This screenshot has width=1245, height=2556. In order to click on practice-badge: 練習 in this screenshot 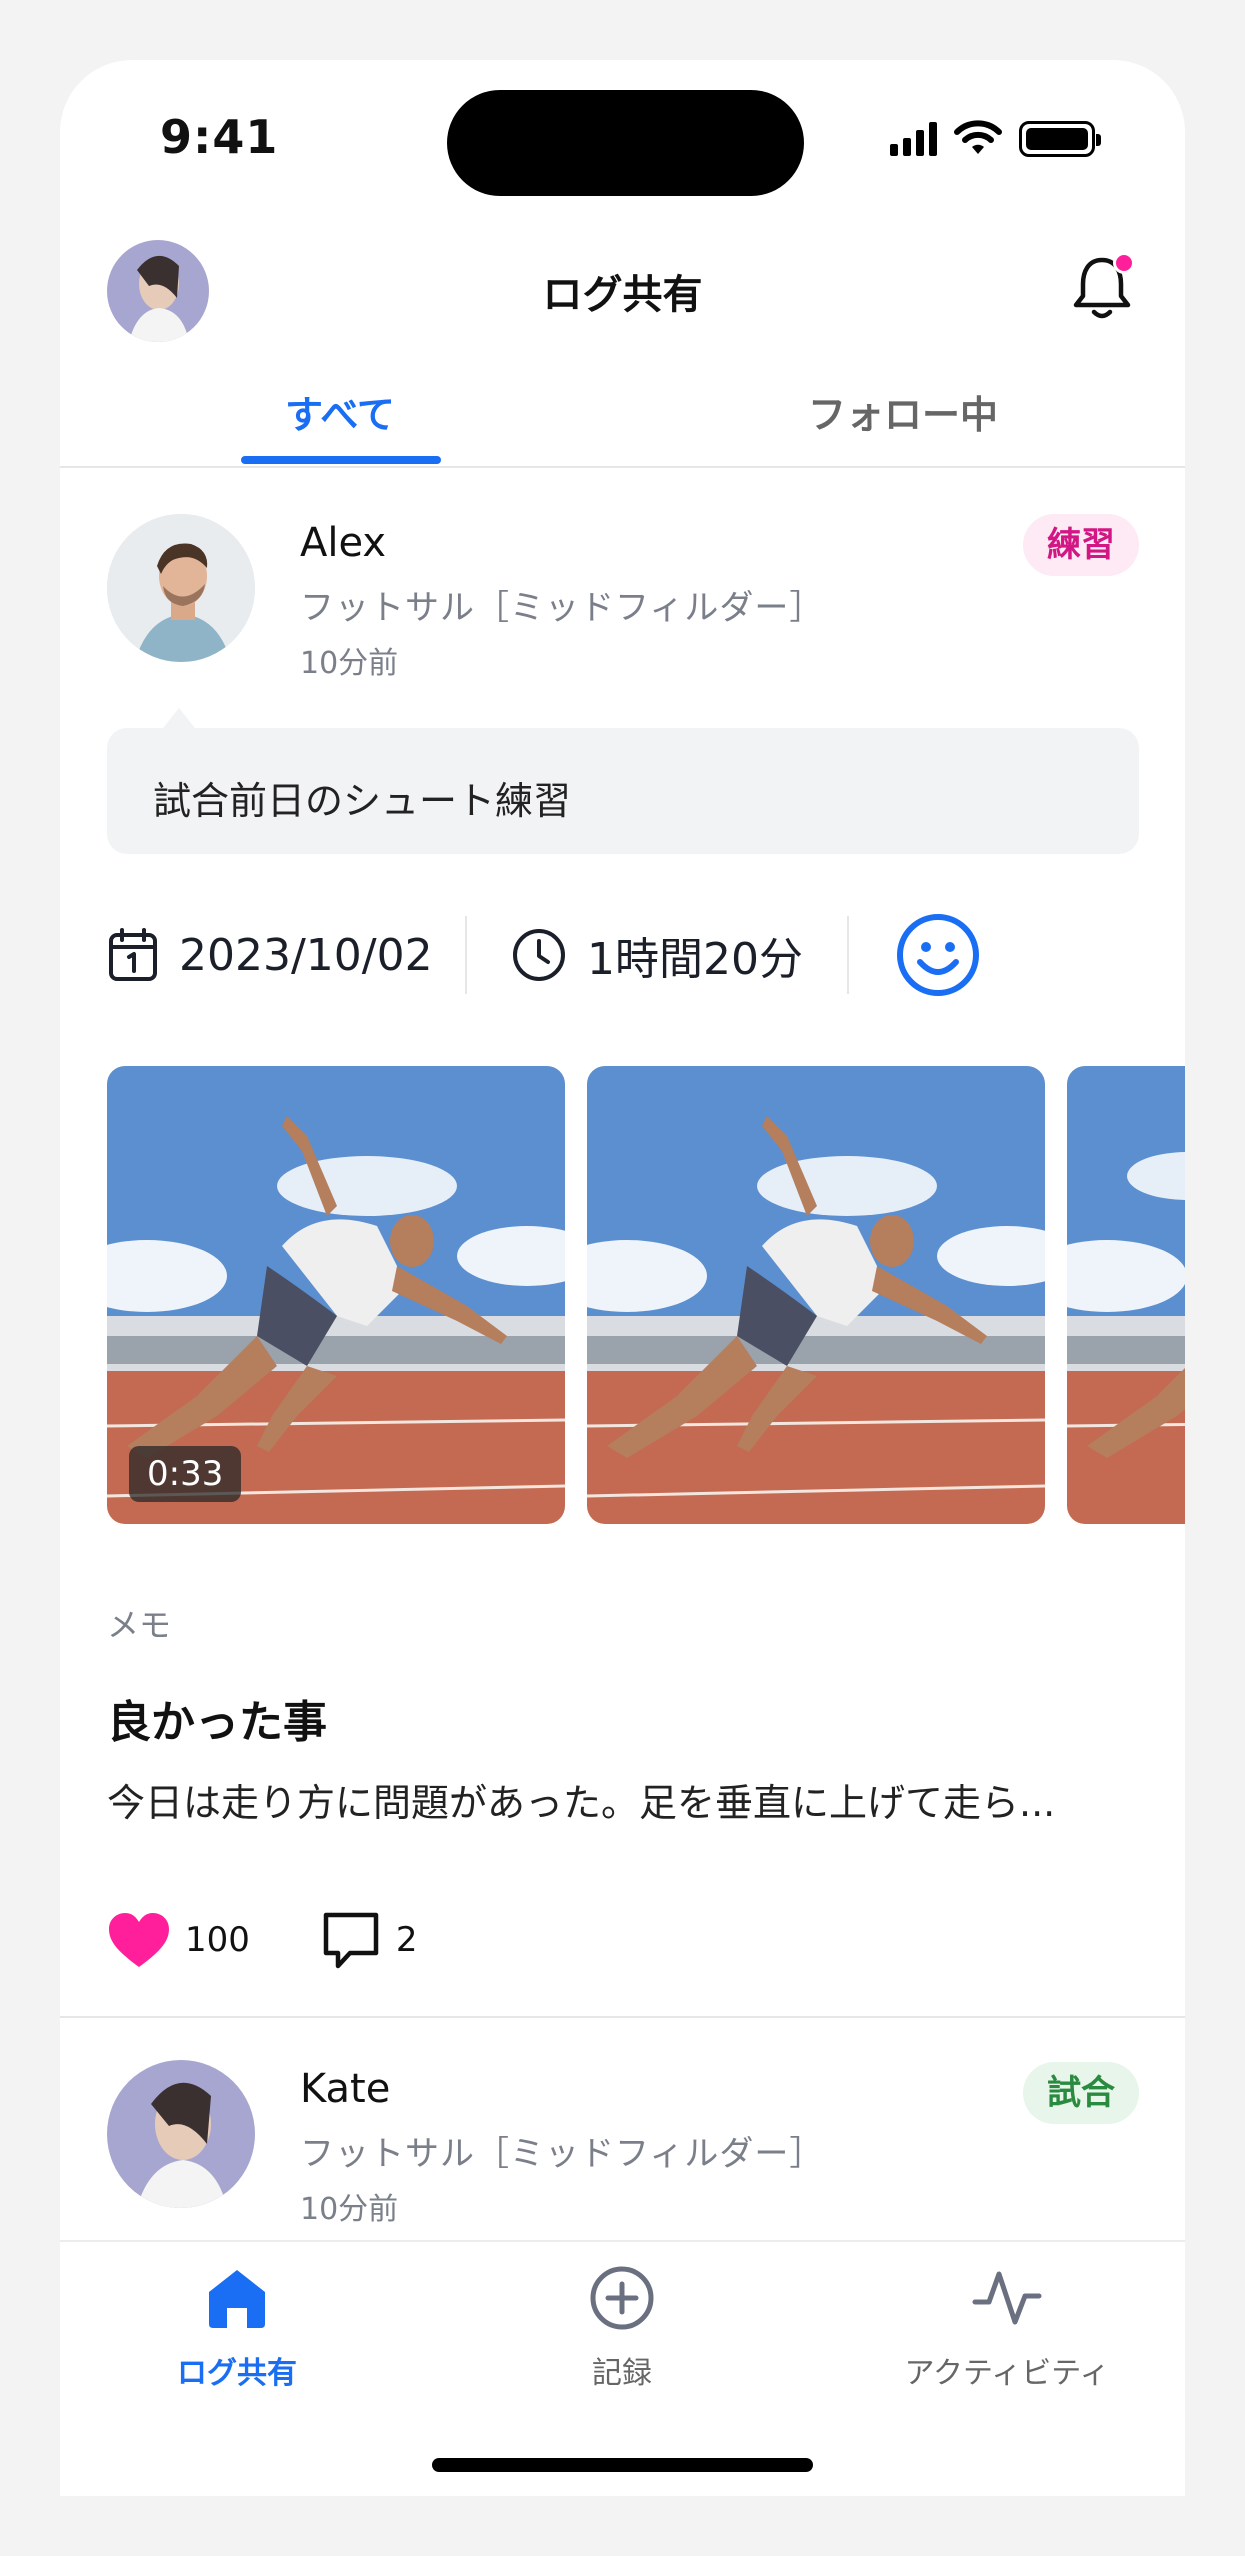, I will do `click(1081, 545)`.